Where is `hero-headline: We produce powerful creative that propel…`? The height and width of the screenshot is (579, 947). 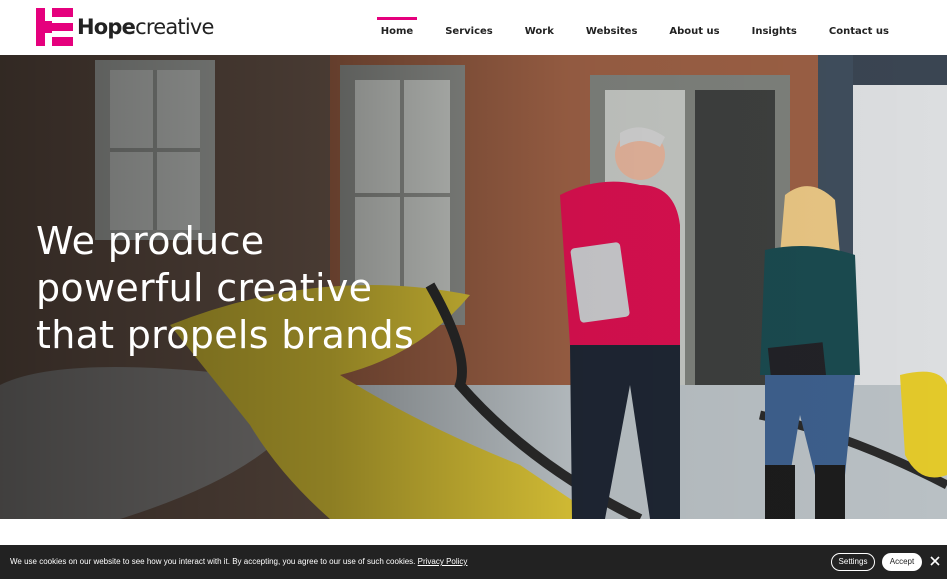 hero-headline: We produce powerful creative that propel… is located at coordinates (246, 288).